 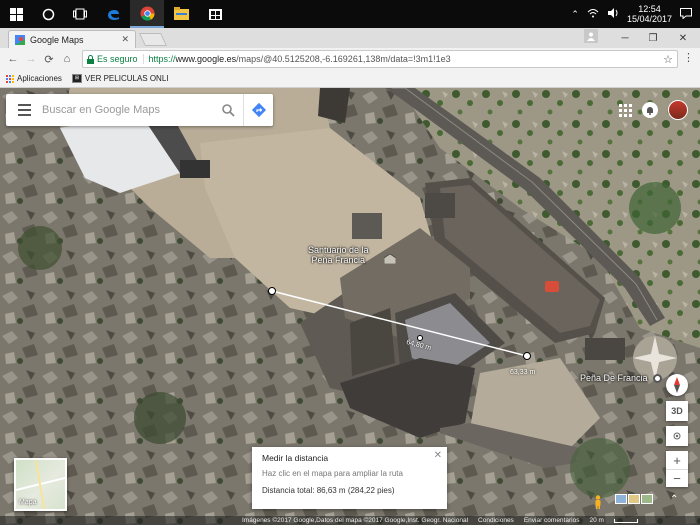 I want to click on account-controls, so click(x=653, y=110).